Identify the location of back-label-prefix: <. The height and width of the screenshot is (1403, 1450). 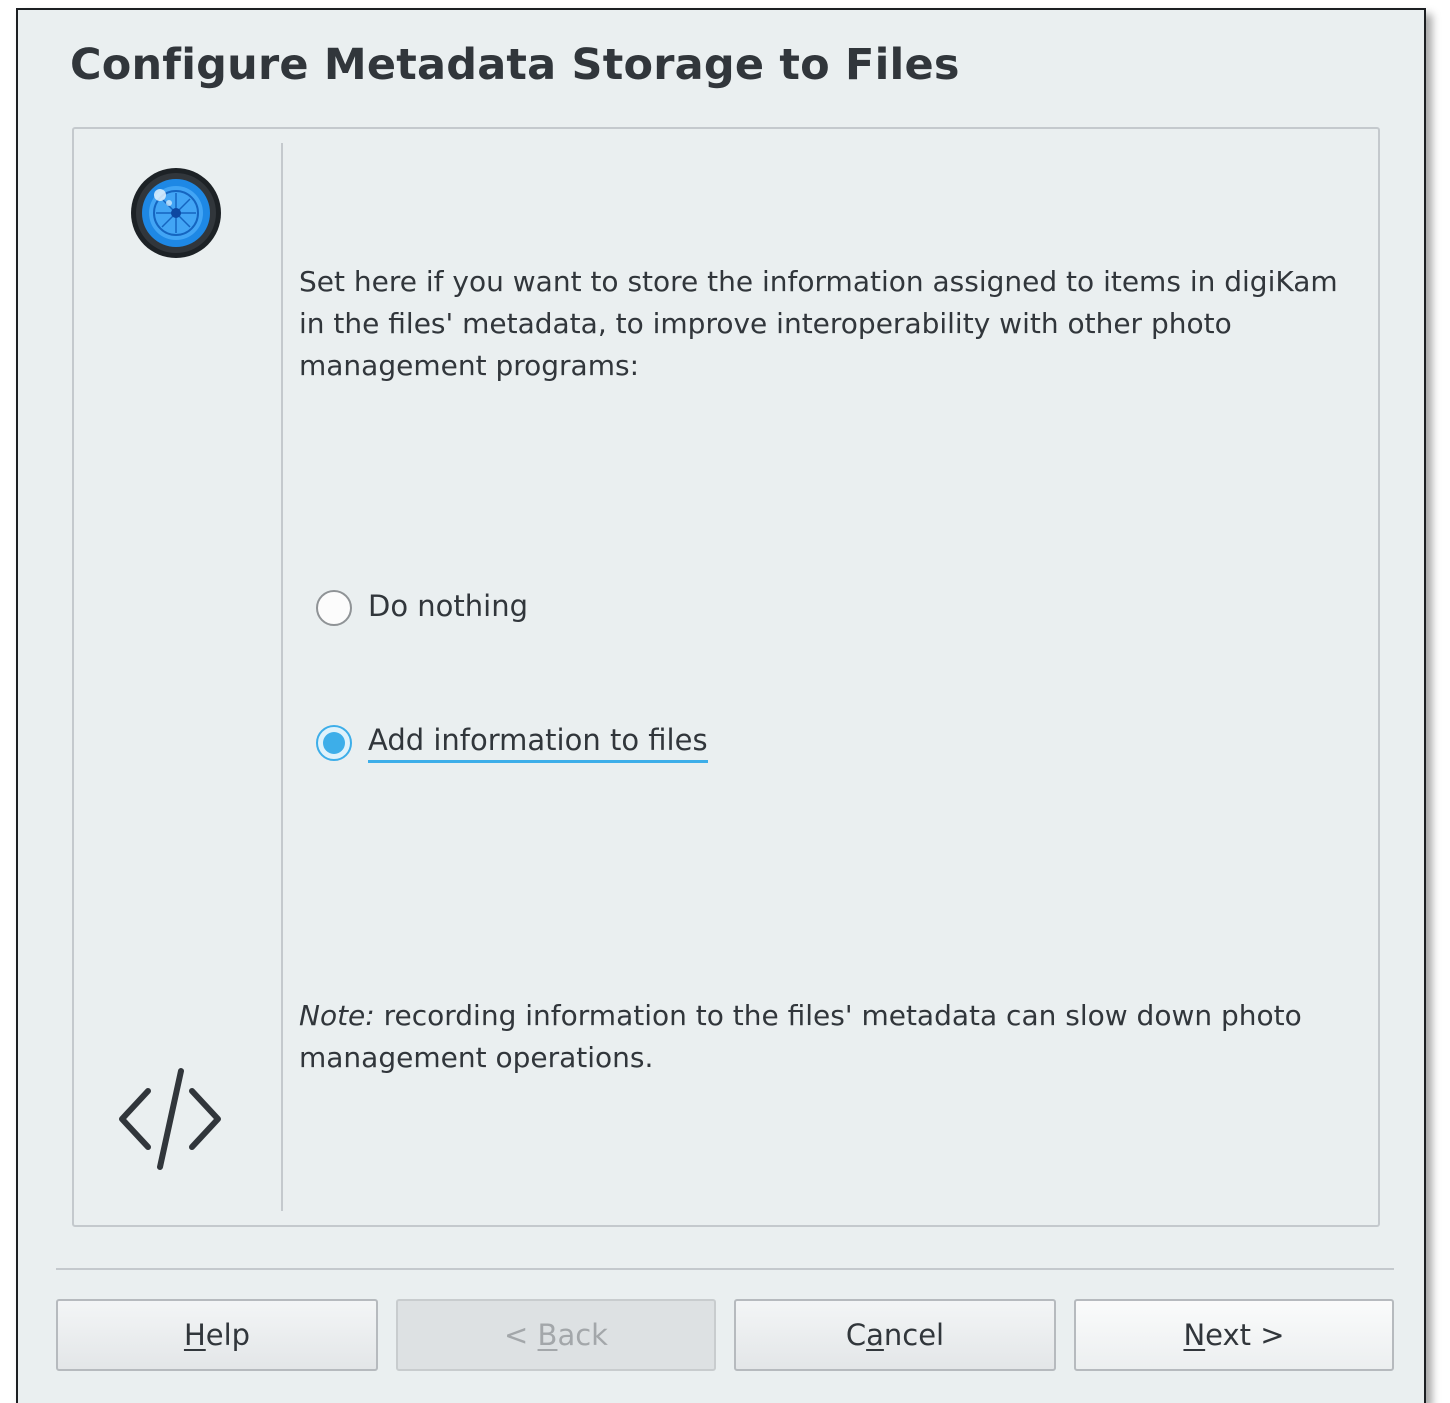
(521, 1335).